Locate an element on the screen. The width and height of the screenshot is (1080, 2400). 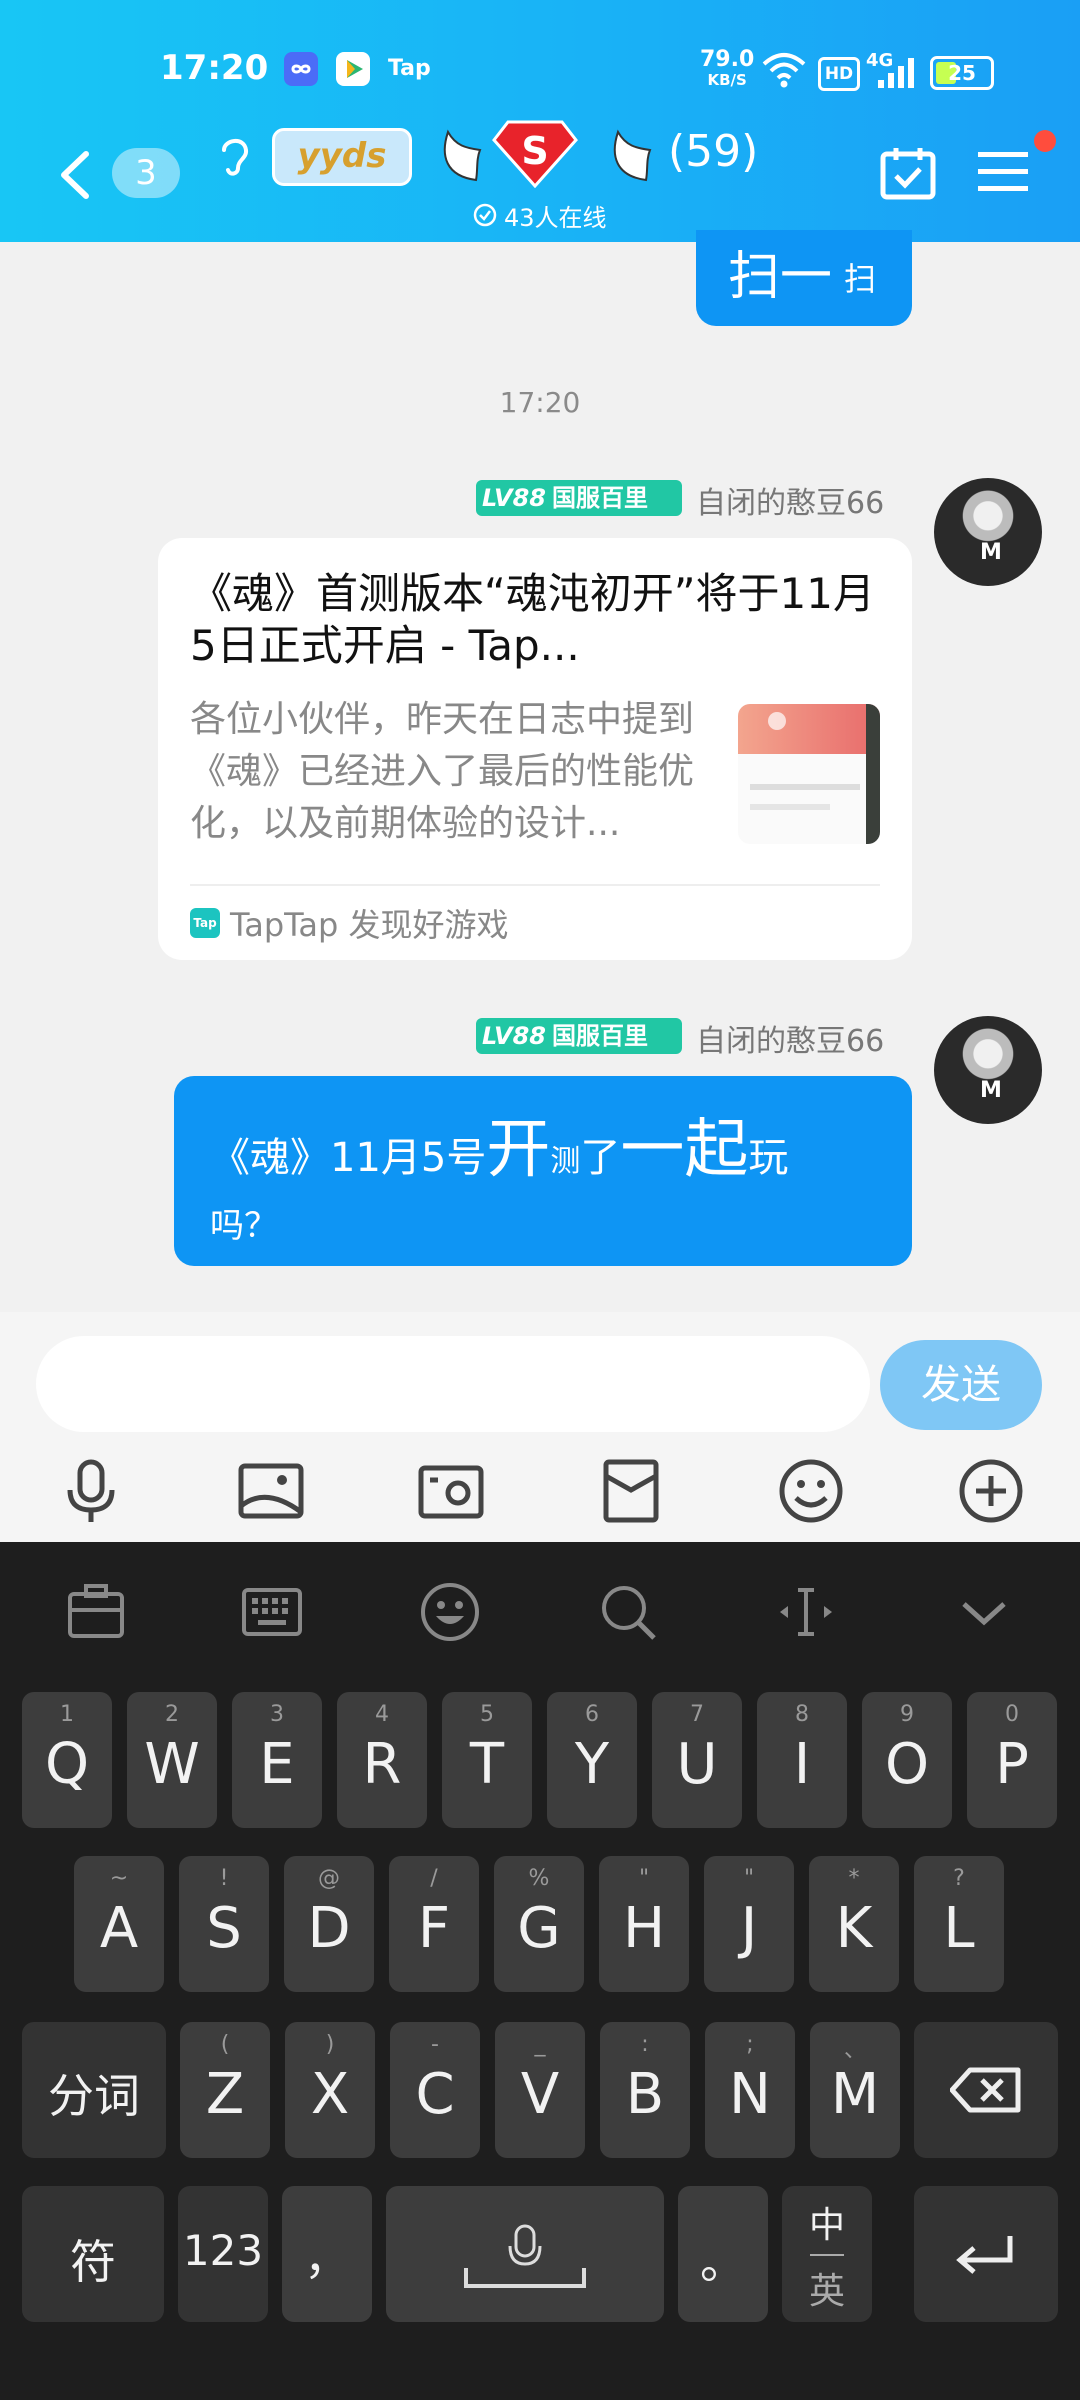
symbol-key: 符 is located at coordinates (93, 2254).